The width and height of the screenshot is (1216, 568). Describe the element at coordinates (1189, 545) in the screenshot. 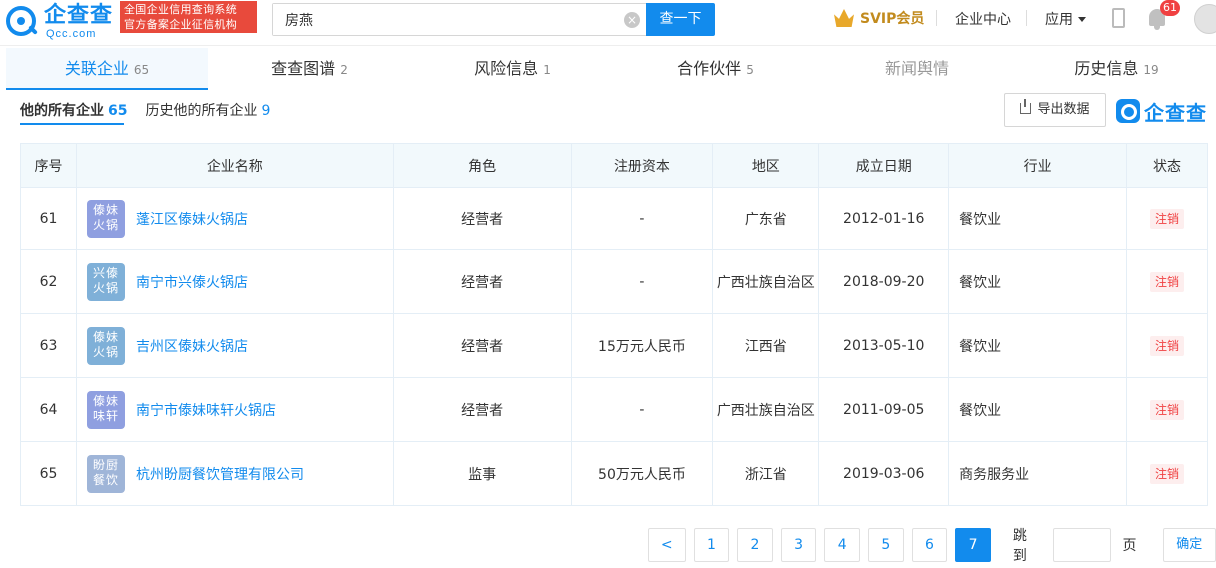

I see `confirm-jump-button: 确定` at that location.